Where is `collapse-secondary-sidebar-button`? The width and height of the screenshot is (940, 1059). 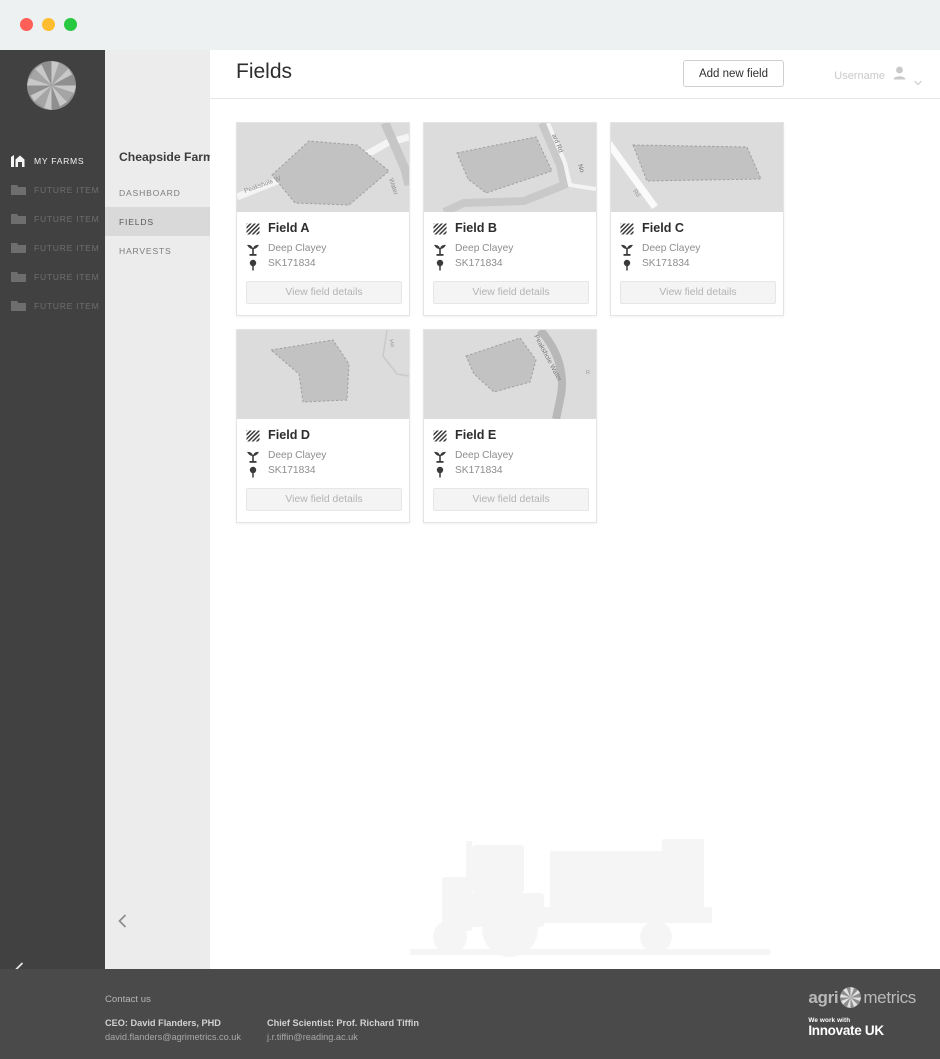 collapse-secondary-sidebar-button is located at coordinates (123, 921).